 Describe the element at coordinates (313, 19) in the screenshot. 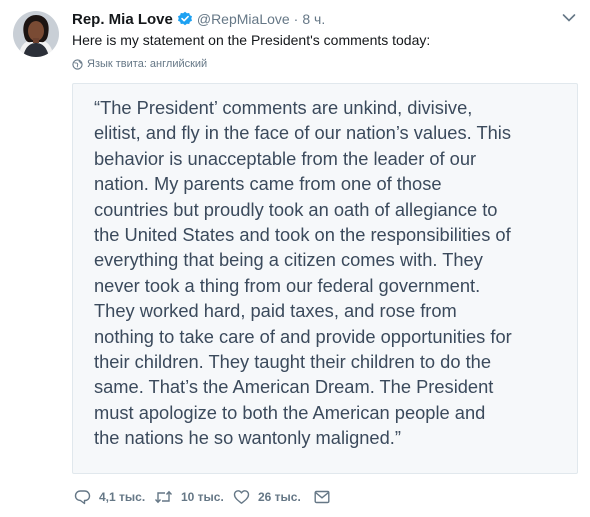

I see `timestamp: 8 ч.` at that location.